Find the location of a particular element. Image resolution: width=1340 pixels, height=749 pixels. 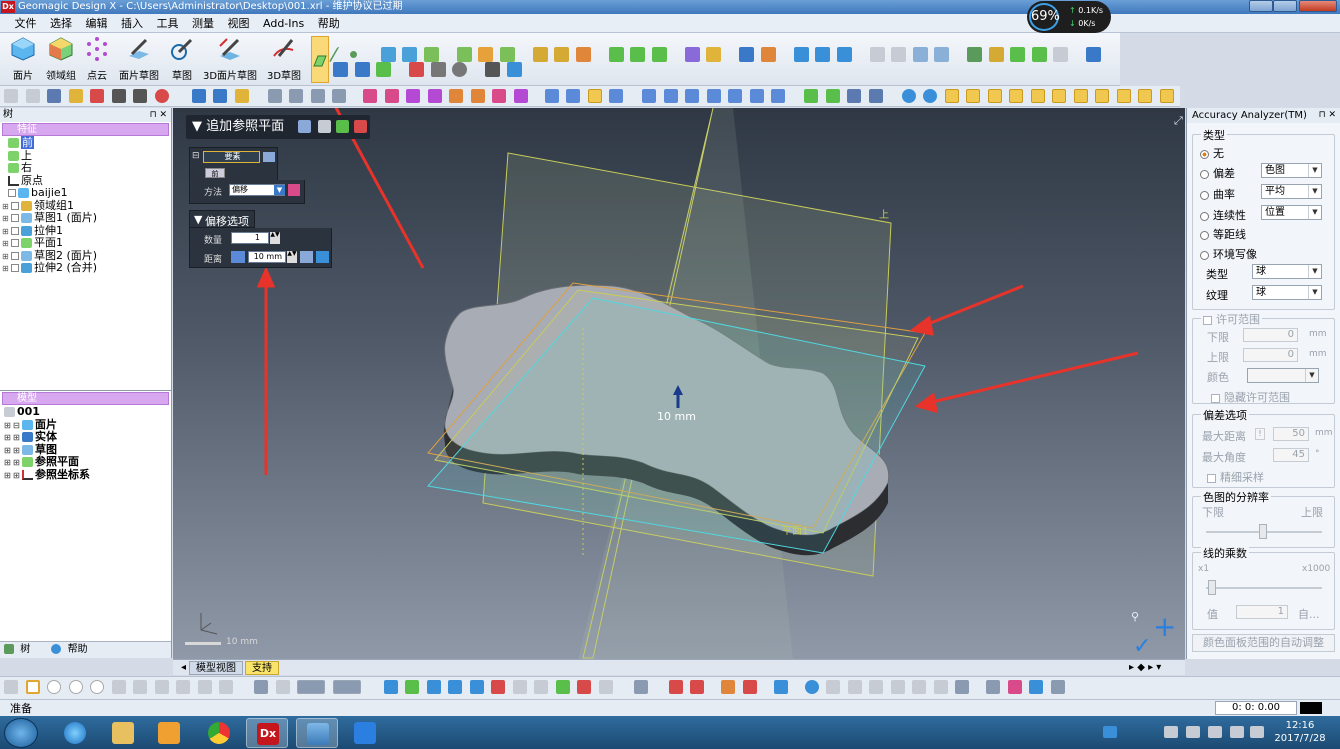

fine-sampling-checkbox: 精细采样 is located at coordinates (1235, 477).